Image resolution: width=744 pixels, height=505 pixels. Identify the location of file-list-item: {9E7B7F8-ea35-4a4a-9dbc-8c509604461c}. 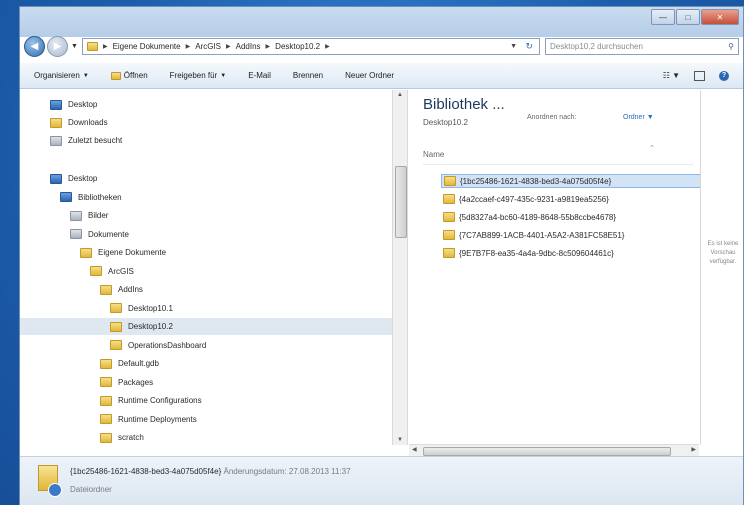
(571, 253).